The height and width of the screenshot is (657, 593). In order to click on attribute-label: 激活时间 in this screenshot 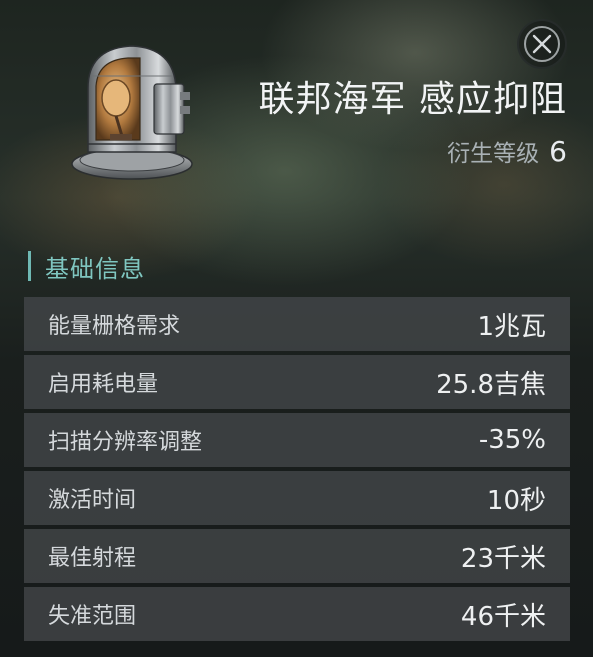, I will do `click(92, 500)`.